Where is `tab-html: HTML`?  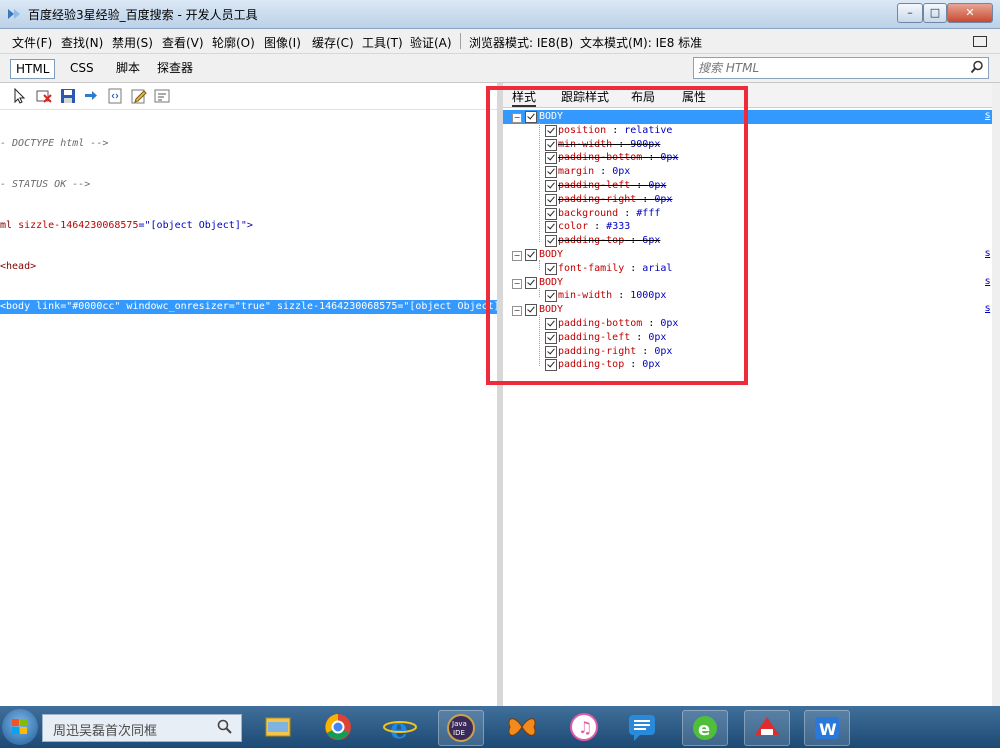 tab-html: HTML is located at coordinates (33, 69).